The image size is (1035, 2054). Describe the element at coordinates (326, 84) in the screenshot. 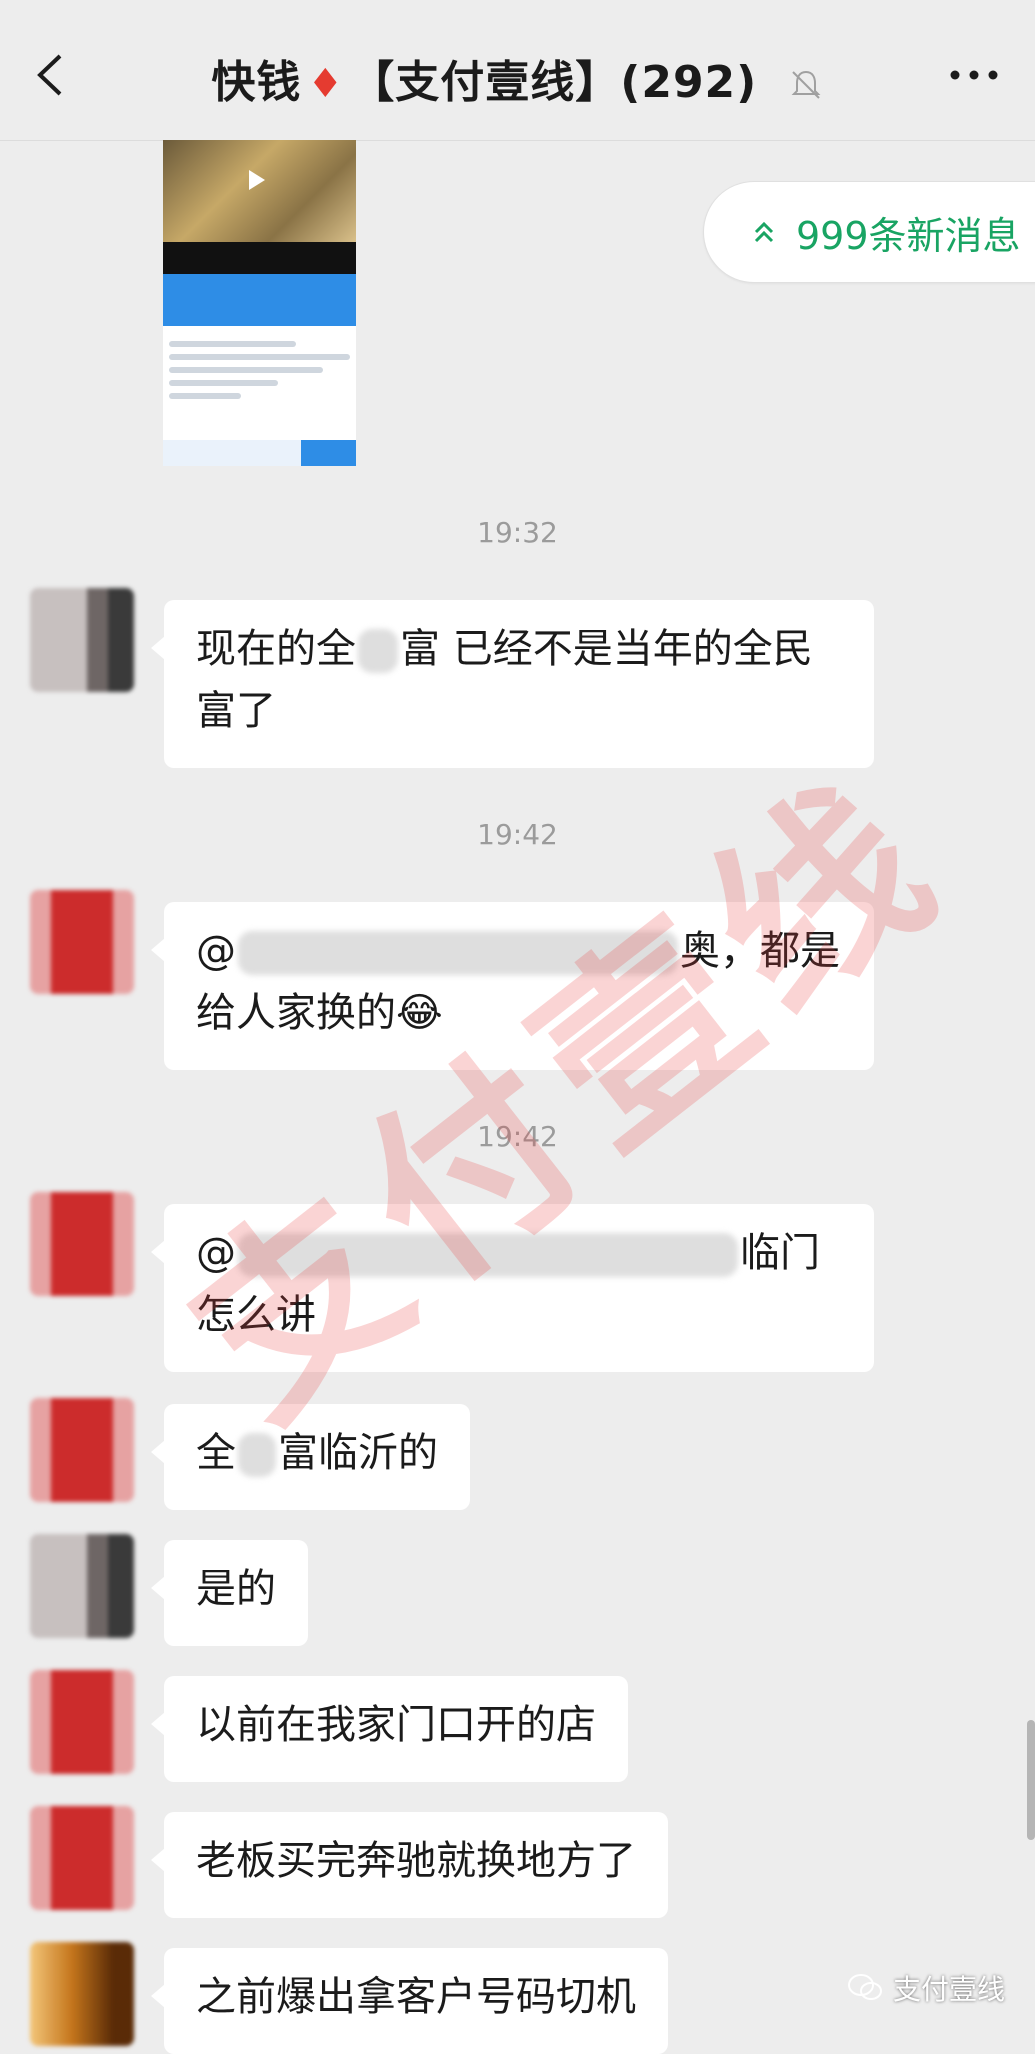

I see `diamond-icon: ♦` at that location.